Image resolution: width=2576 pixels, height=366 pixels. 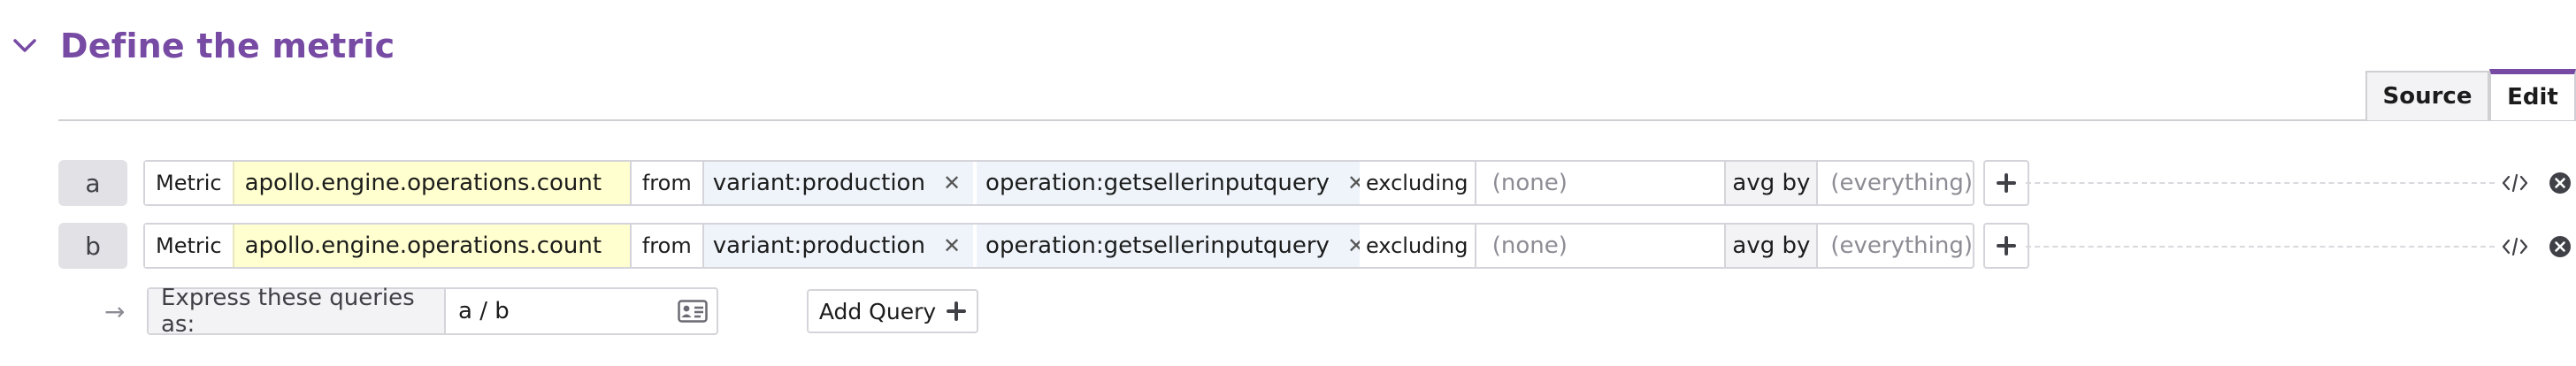 What do you see at coordinates (92, 183) in the screenshot?
I see `query-letter: a` at bounding box center [92, 183].